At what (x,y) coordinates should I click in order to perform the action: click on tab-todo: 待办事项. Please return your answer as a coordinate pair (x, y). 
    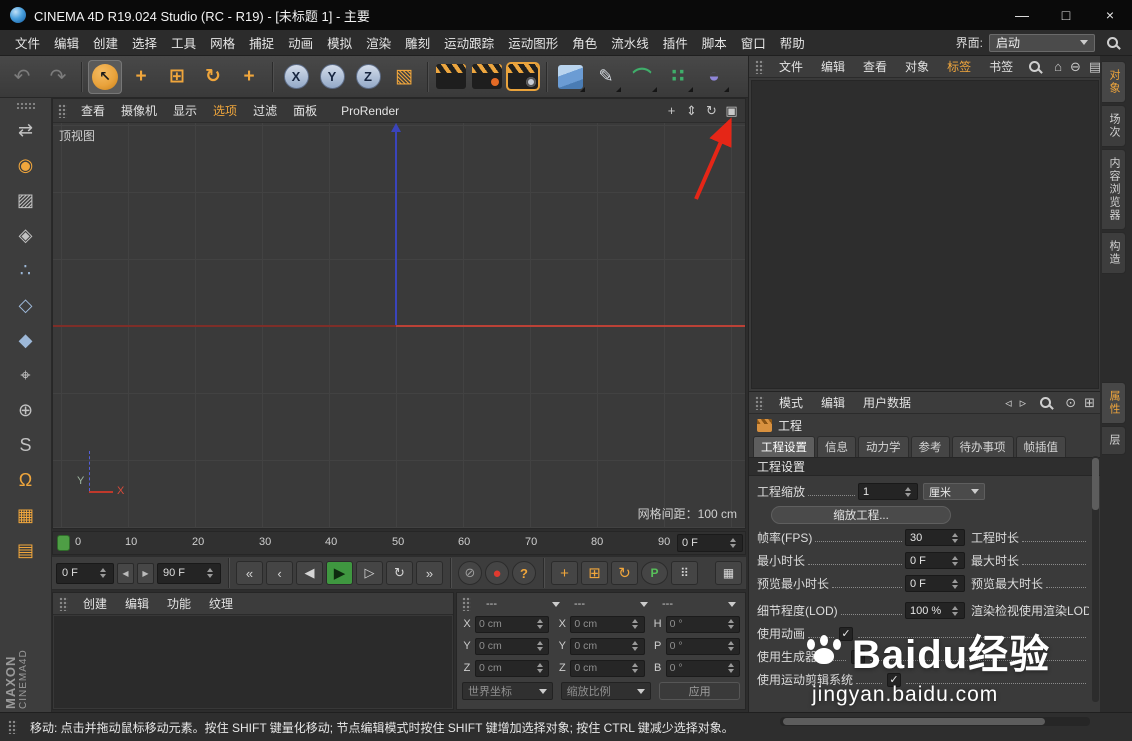
    Looking at the image, I should click on (982, 446).